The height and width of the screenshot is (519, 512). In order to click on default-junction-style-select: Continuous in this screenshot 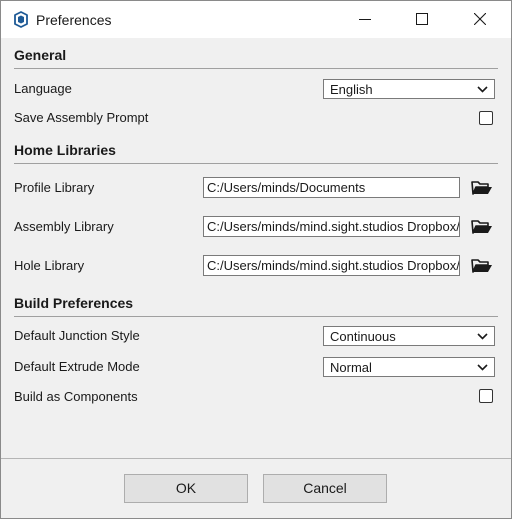, I will do `click(409, 336)`.